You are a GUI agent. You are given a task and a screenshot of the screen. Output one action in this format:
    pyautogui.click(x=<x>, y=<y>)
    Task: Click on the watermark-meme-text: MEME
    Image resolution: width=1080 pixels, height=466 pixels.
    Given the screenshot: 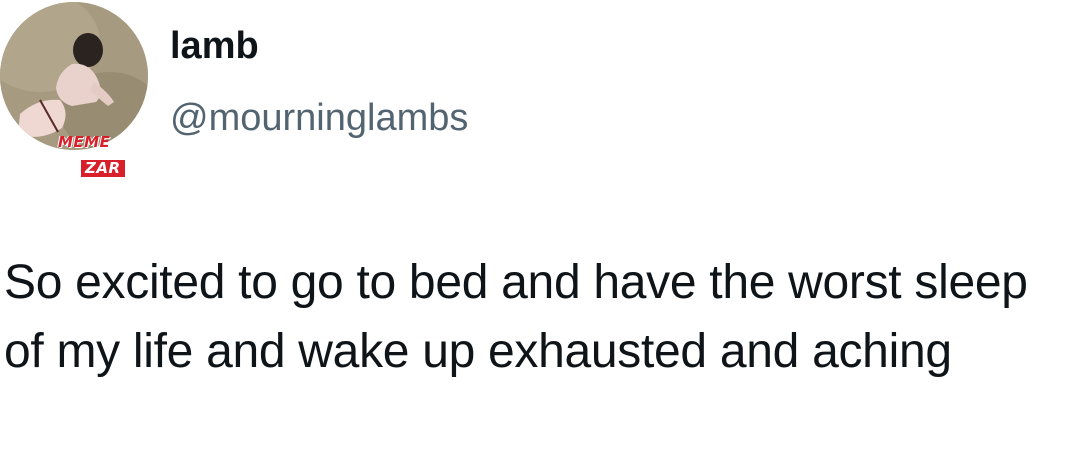 What is the action you would take?
    pyautogui.click(x=84, y=142)
    